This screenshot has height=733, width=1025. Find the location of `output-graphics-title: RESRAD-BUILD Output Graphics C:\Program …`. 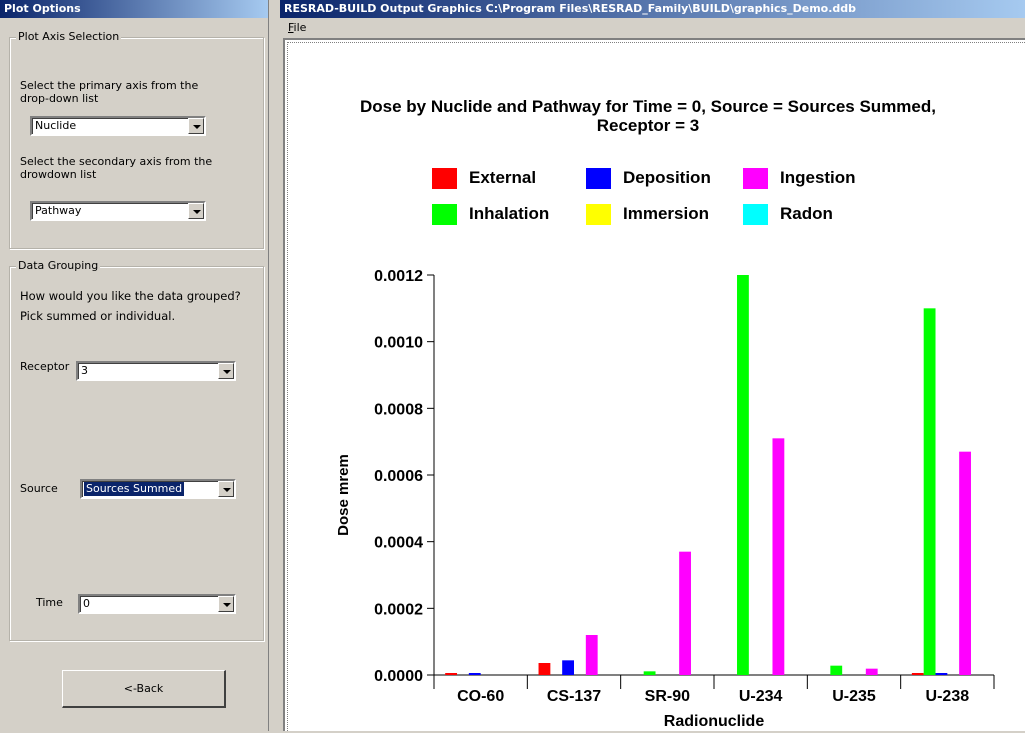

output-graphics-title: RESRAD-BUILD Output Graphics C:\Program … is located at coordinates (652, 9).